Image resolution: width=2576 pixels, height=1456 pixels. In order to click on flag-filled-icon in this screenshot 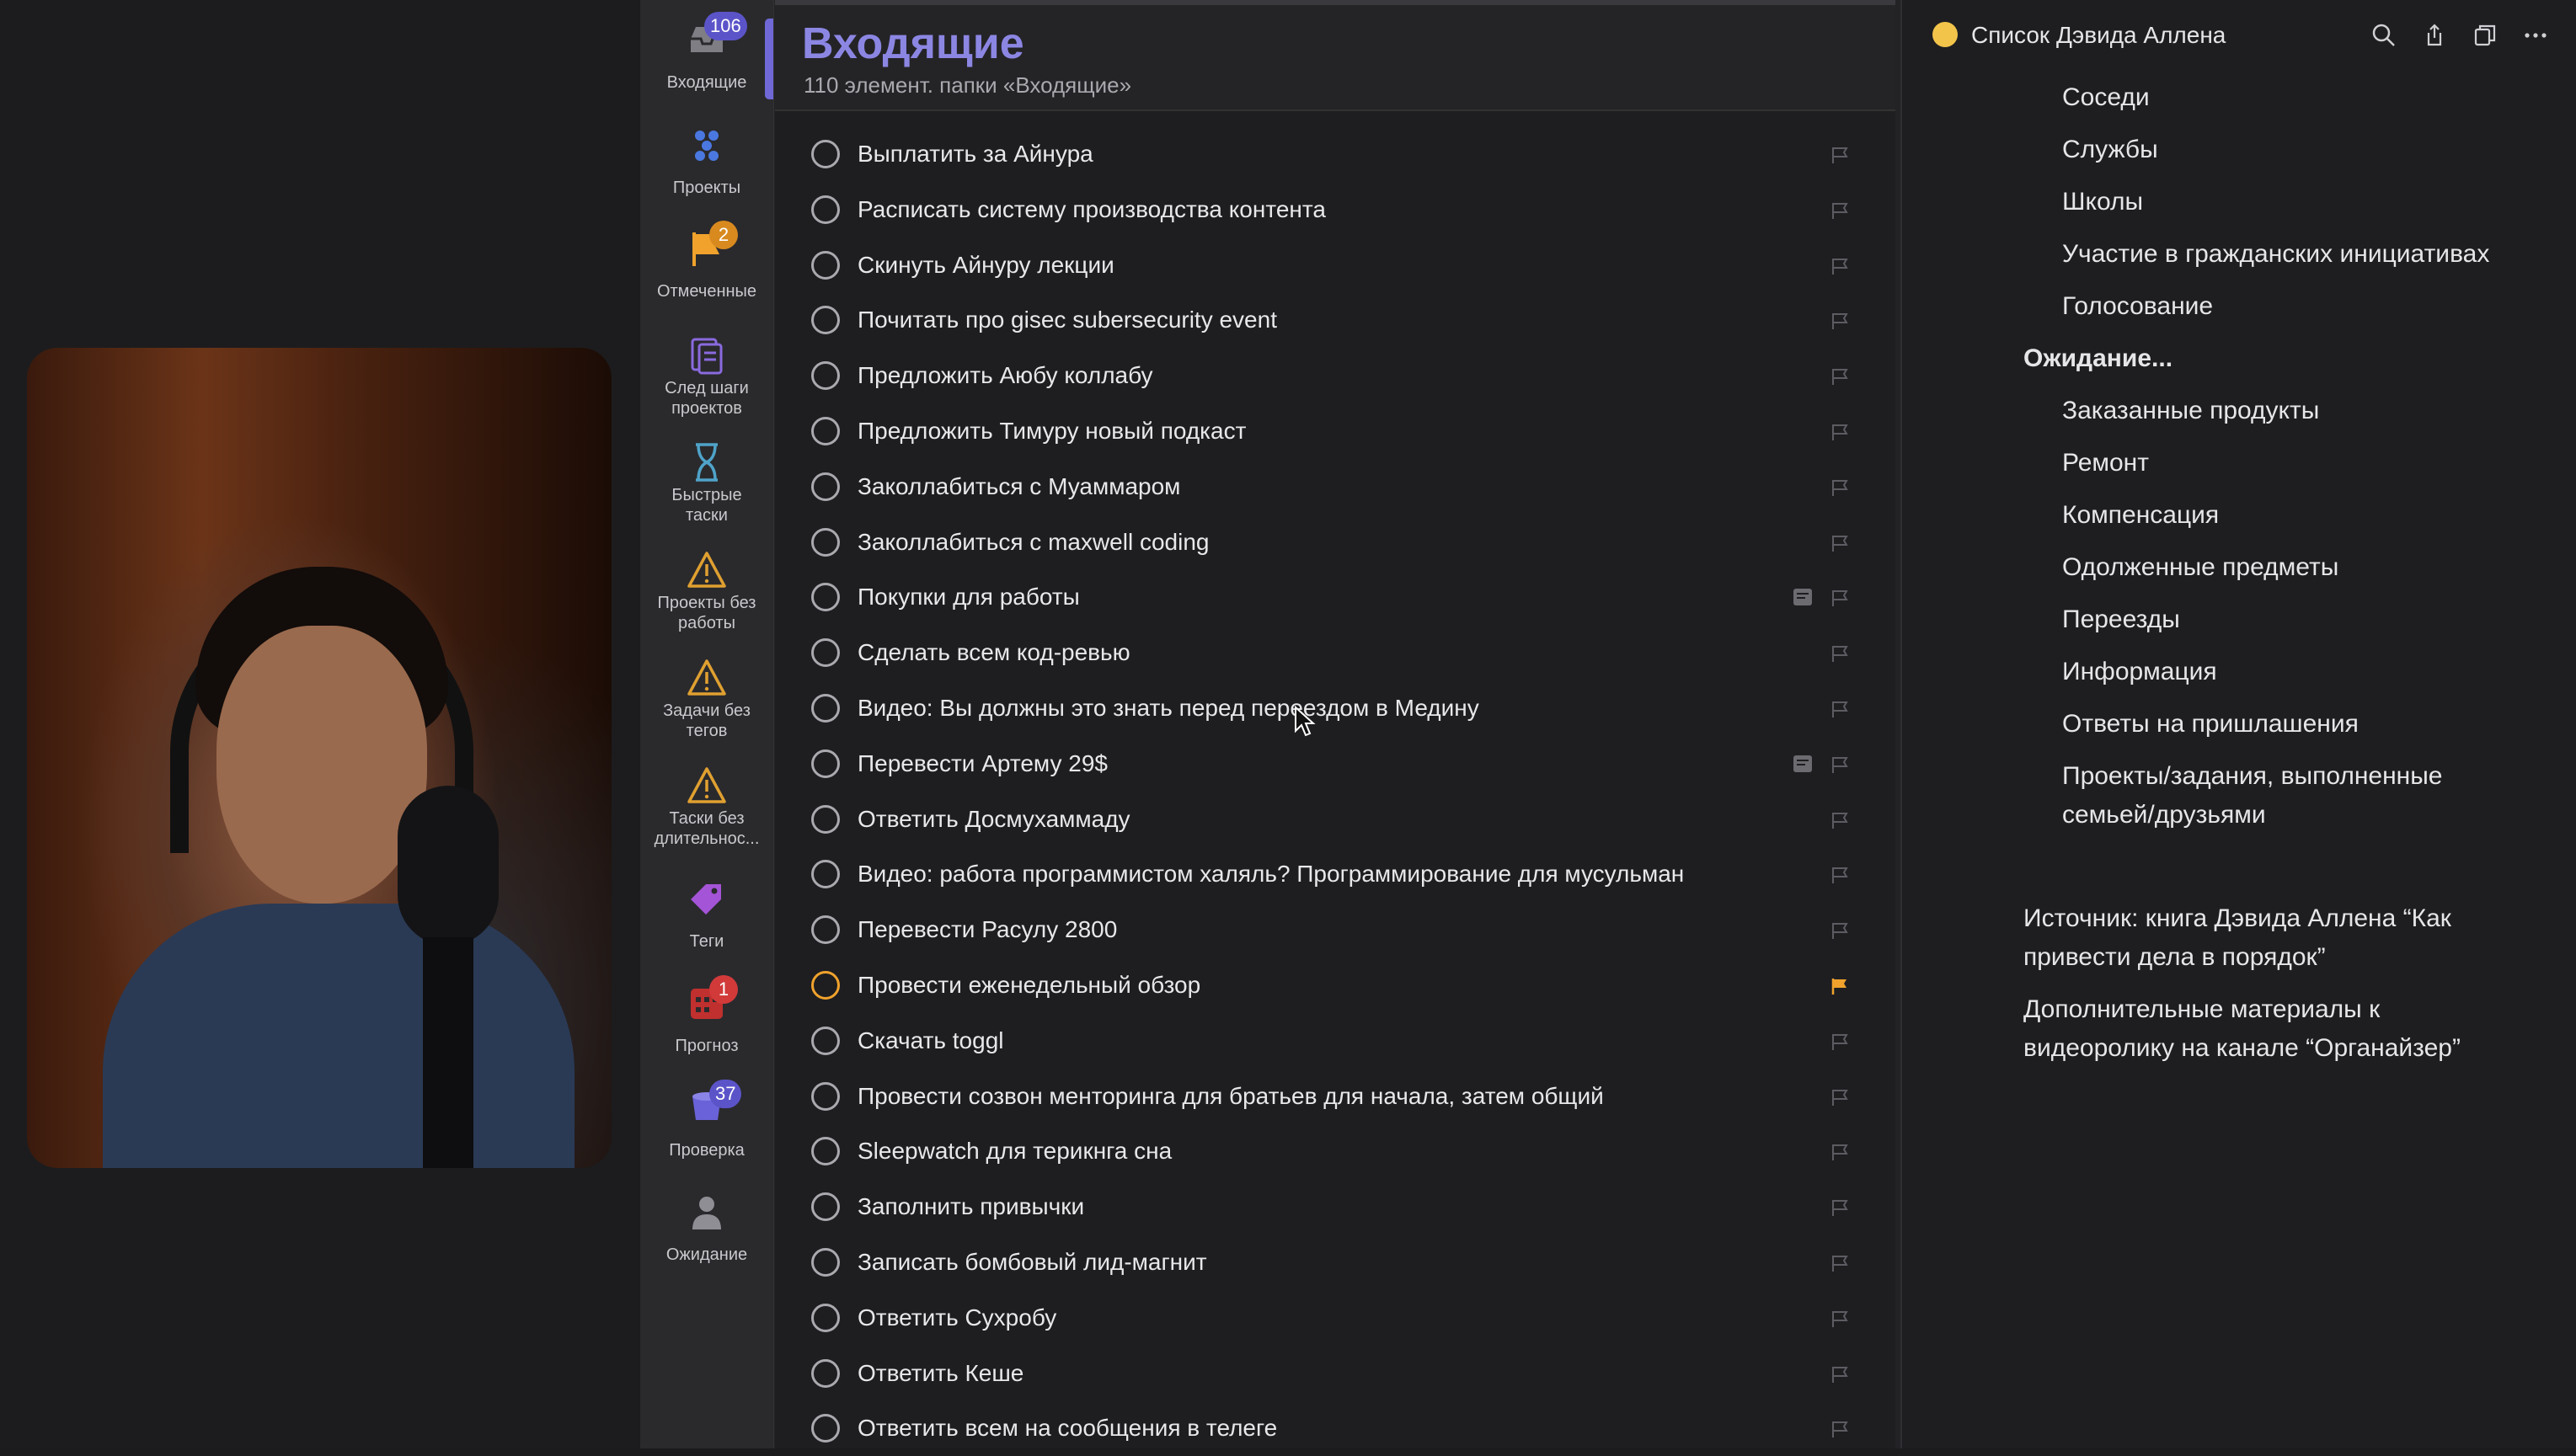, I will do `click(1840, 986)`.